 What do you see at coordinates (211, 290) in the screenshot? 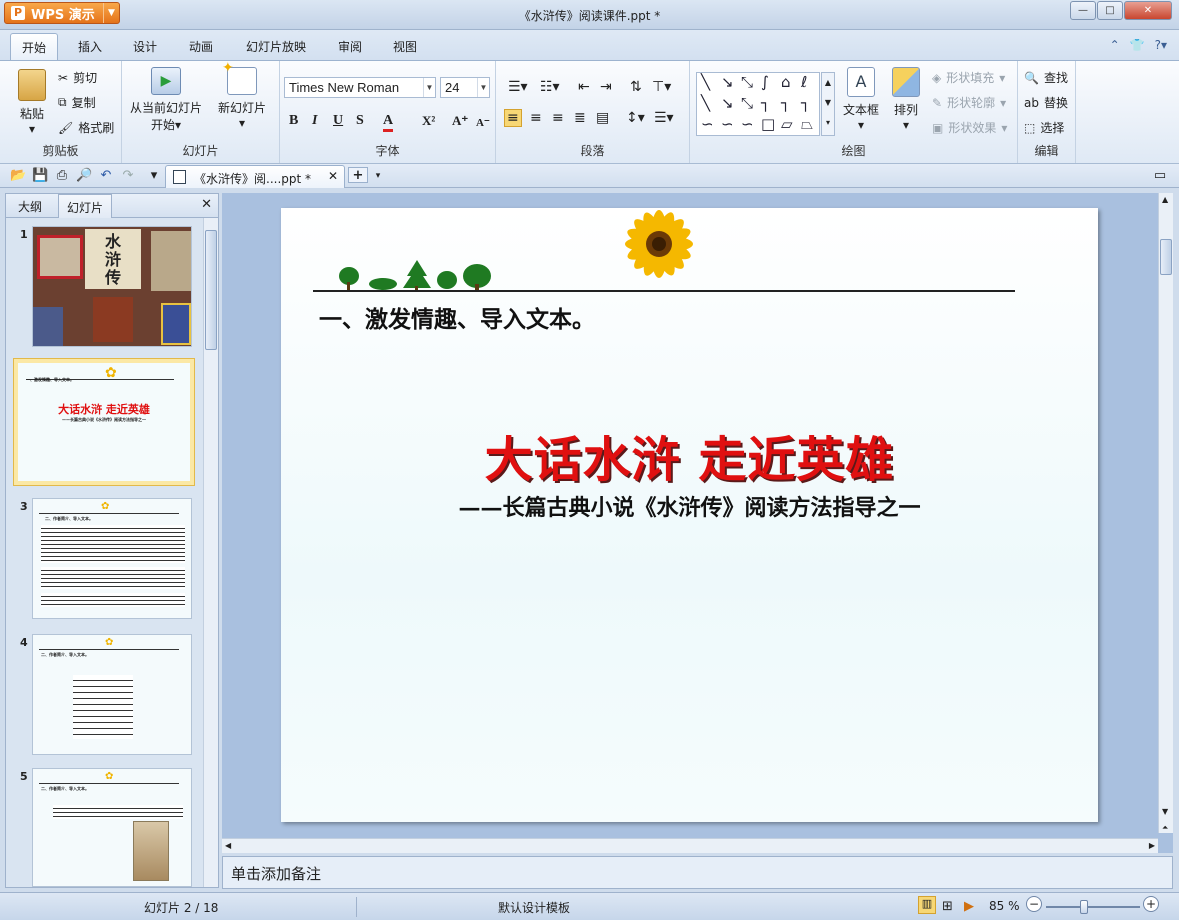
I see `scroll-thumb` at bounding box center [211, 290].